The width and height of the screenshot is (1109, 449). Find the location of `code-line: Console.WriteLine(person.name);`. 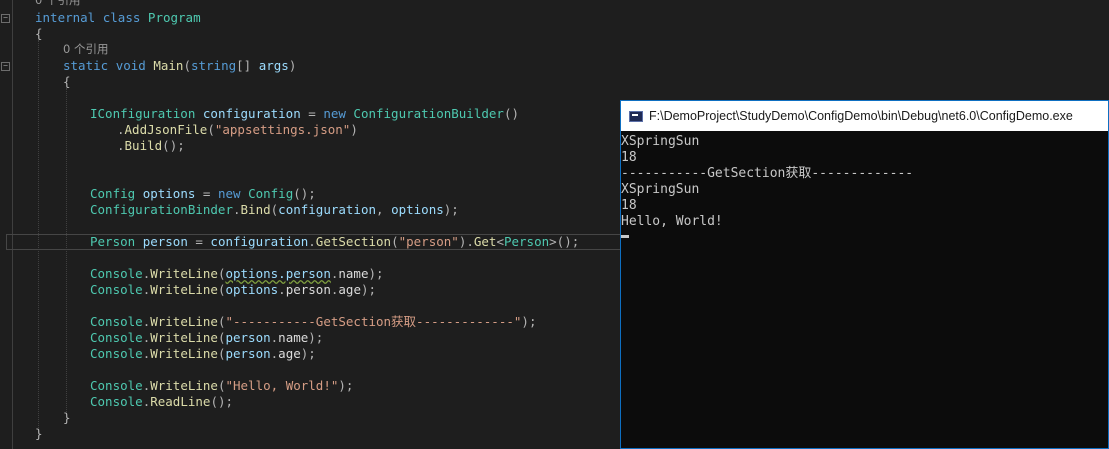

code-line: Console.WriteLine(person.name); is located at coordinates (307, 338).